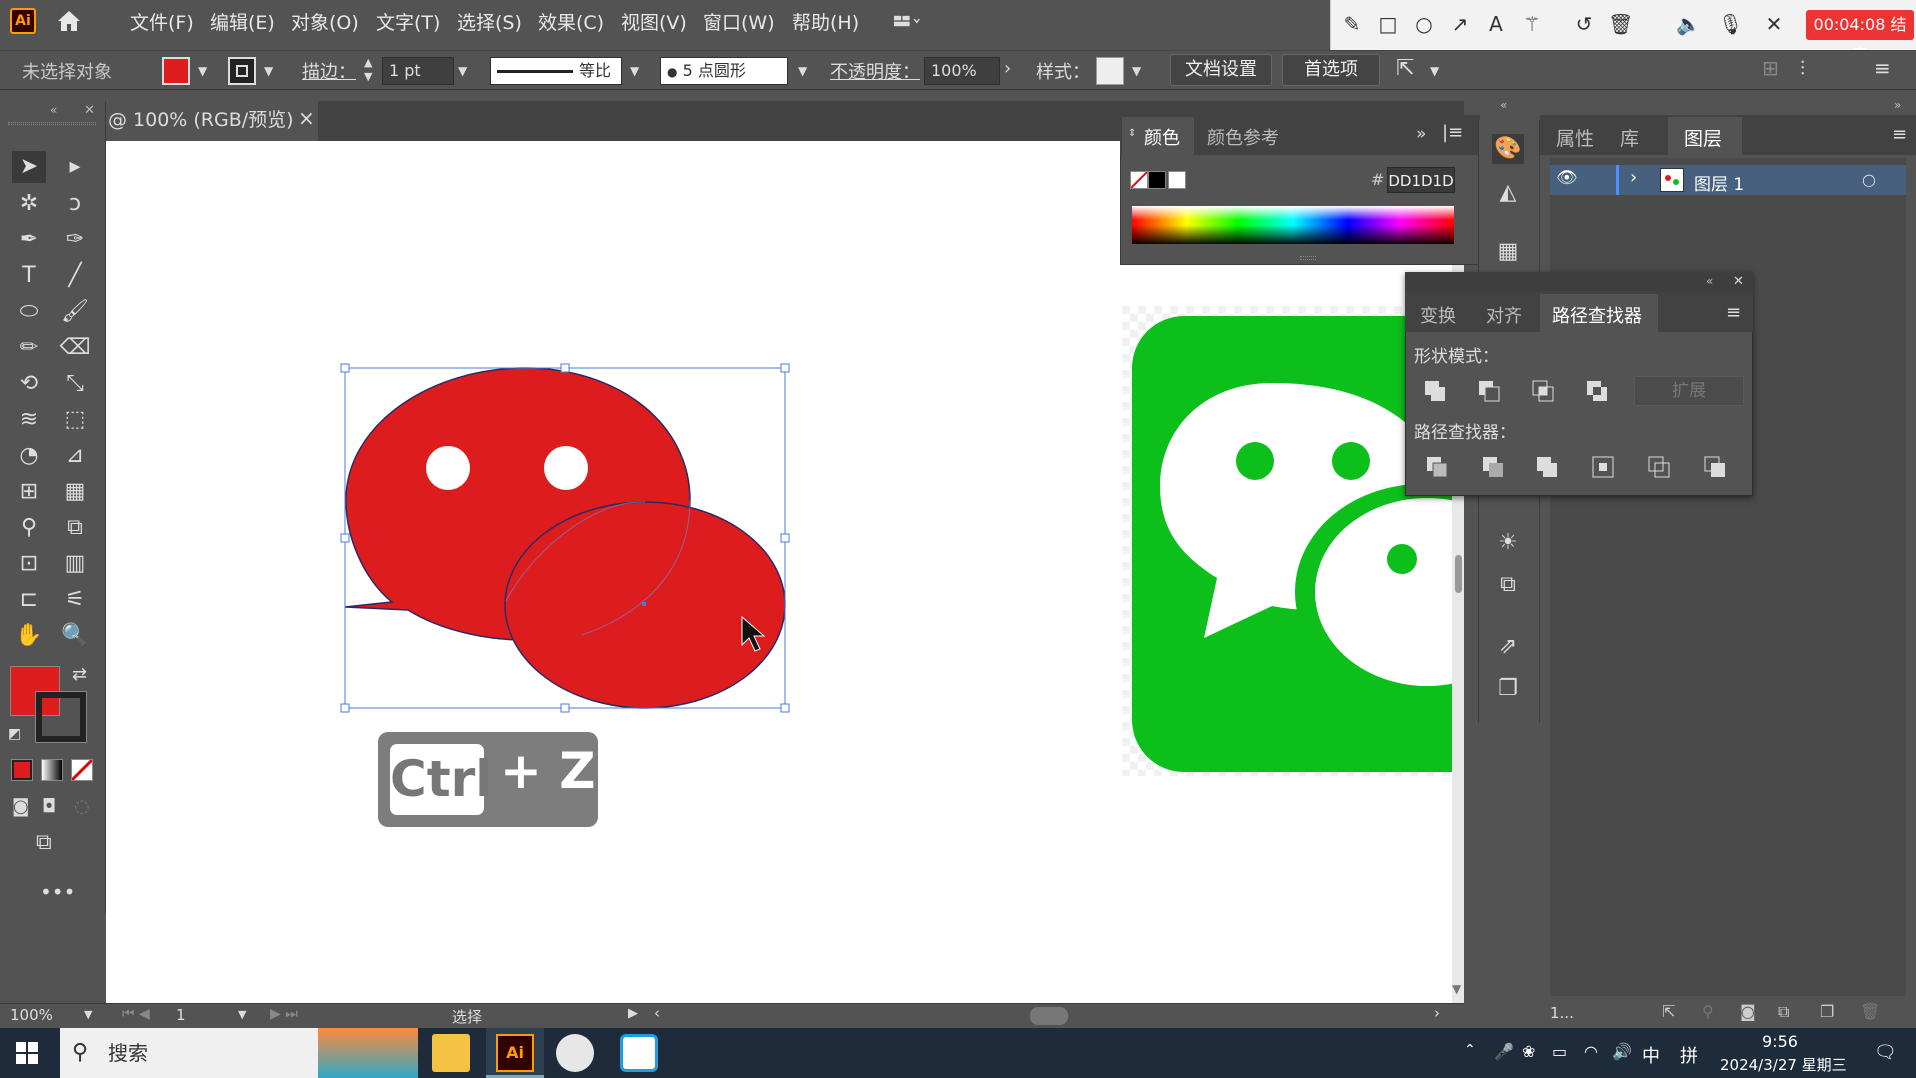  What do you see at coordinates (1157, 180) in the screenshot?
I see `black-swatch` at bounding box center [1157, 180].